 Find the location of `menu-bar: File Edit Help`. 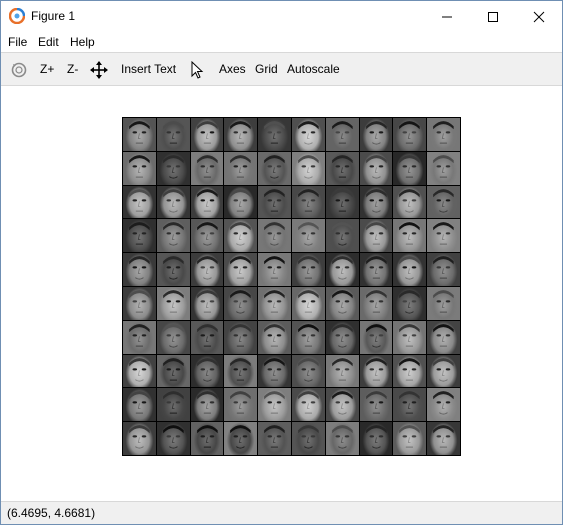

menu-bar: File Edit Help is located at coordinates (281, 42).